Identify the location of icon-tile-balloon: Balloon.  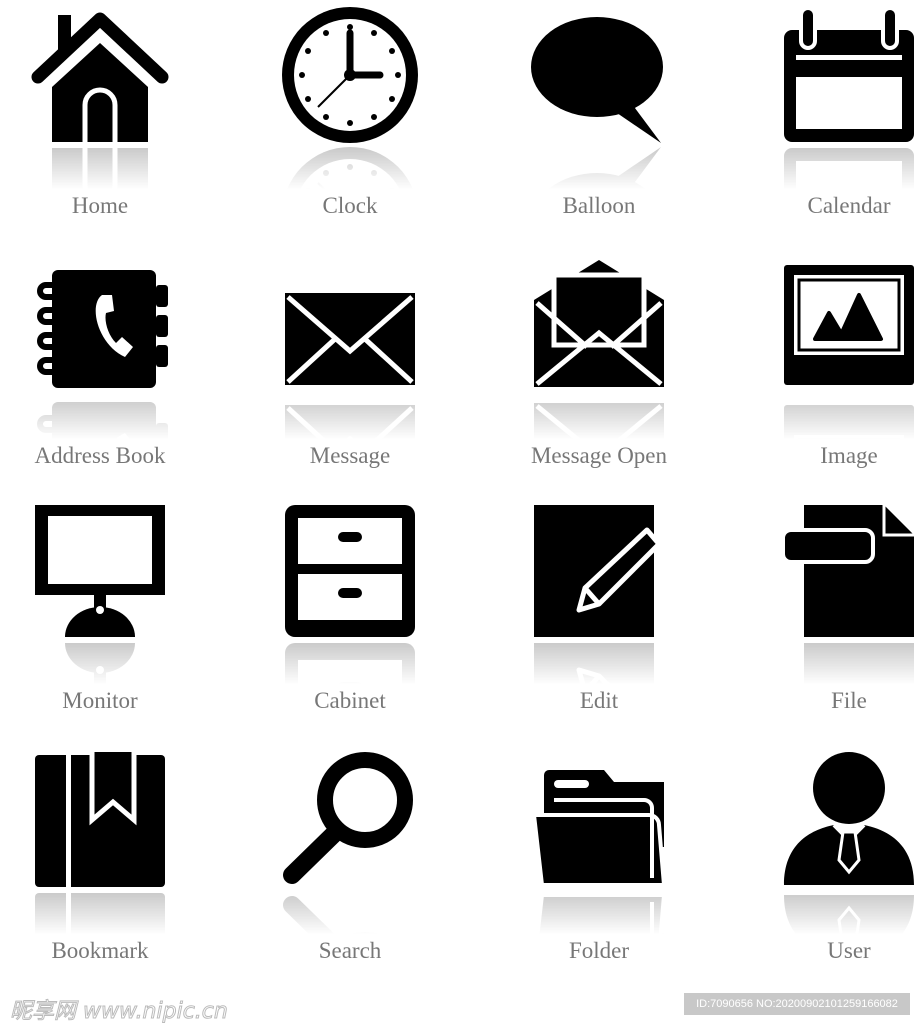
(599, 125).